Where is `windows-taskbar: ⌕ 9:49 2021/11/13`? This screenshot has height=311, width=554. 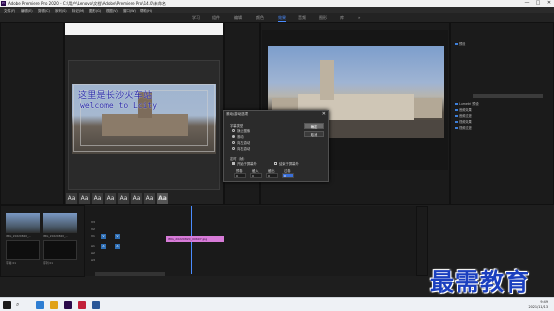
windows-taskbar: ⌕ 9:49 2021/11/13 is located at coordinates (277, 304).